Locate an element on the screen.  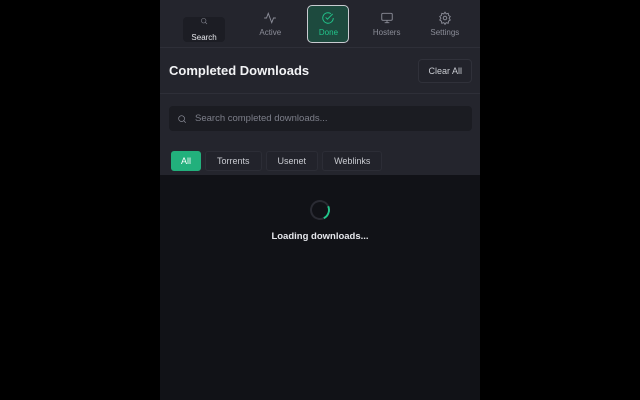
nav-bar: Search Active Done Hosters Settings is located at coordinates (320, 24).